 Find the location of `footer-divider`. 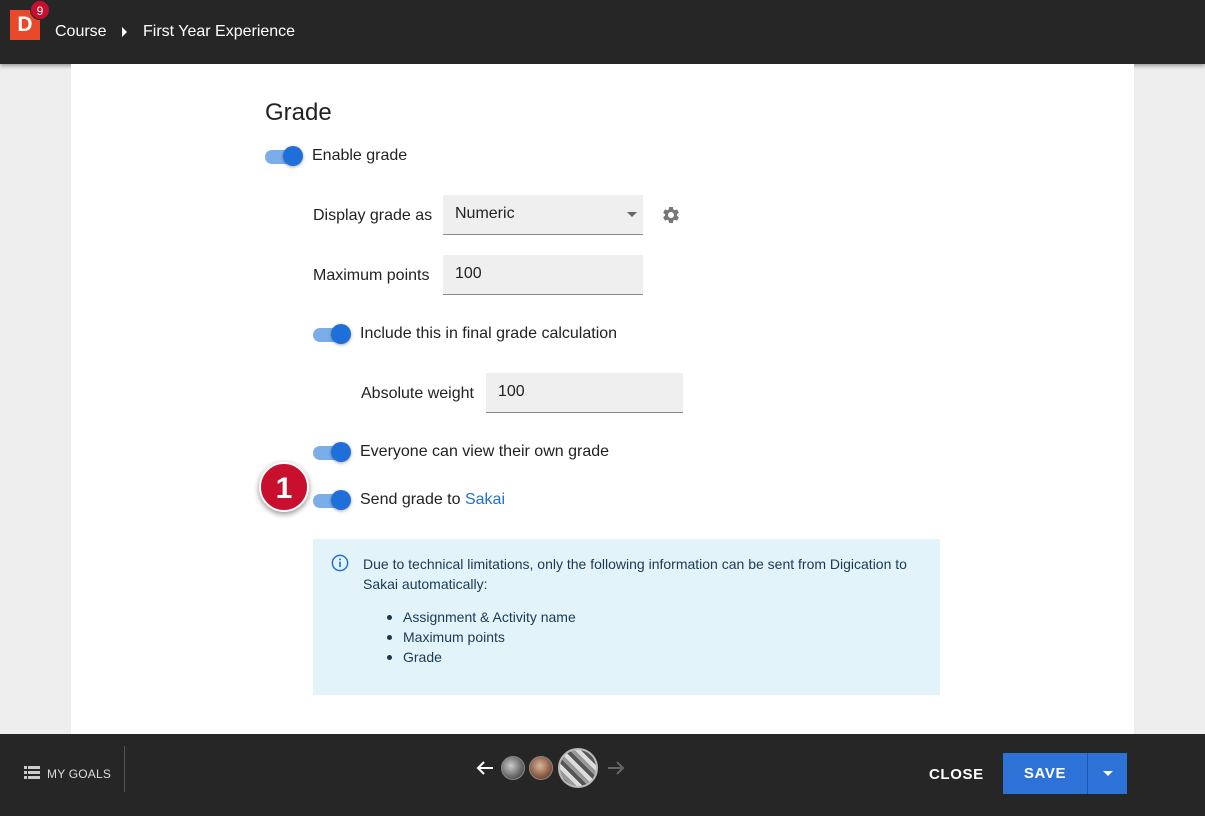

footer-divider is located at coordinates (124, 769).